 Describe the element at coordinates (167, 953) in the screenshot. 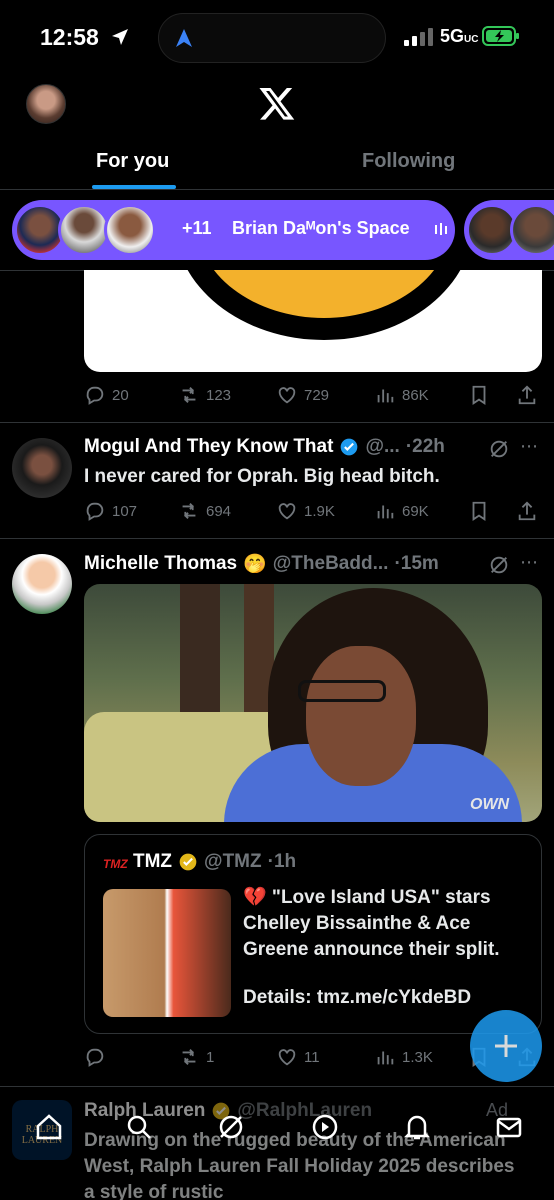

I see `quote-media-image` at that location.